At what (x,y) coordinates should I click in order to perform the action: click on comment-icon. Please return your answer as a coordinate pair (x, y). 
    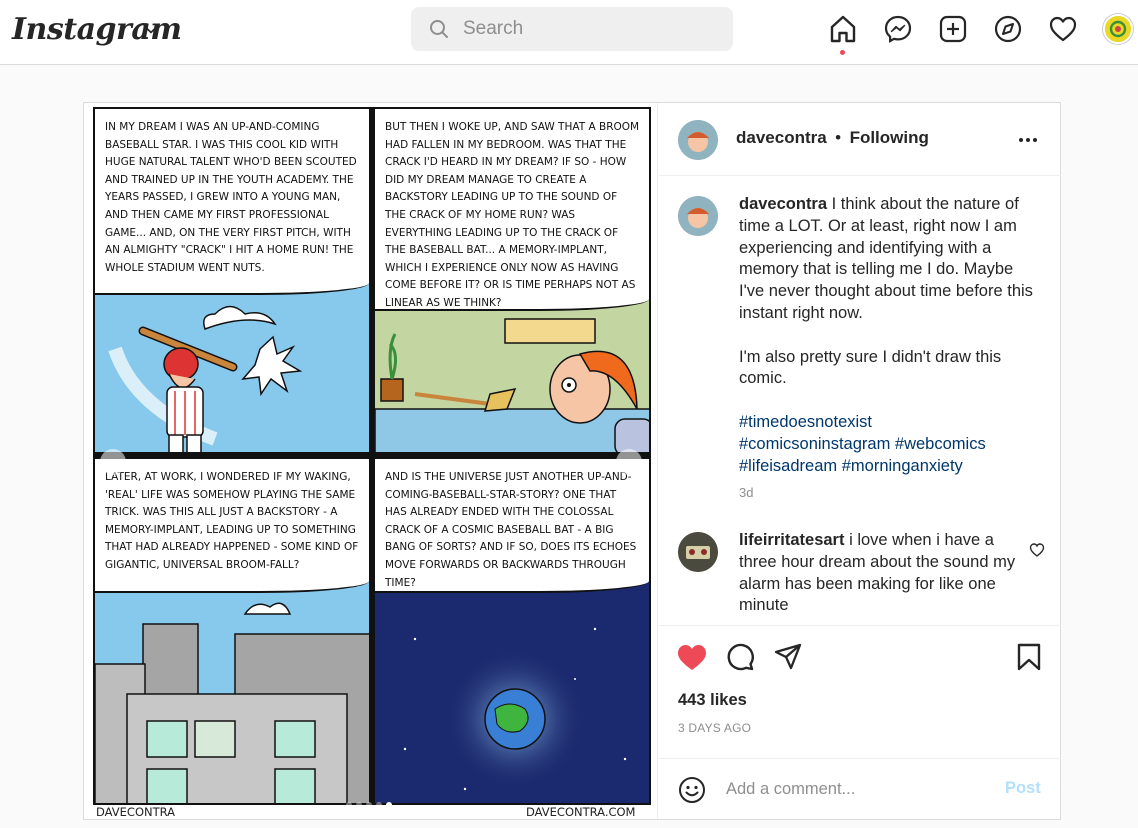
    Looking at the image, I should click on (740, 657).